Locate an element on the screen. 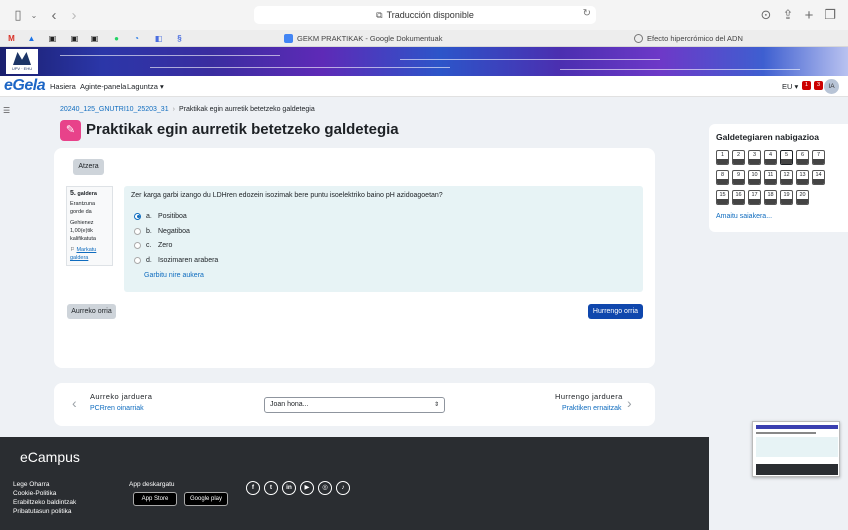 The width and height of the screenshot is (848, 530). quiz-nav-question-15: 15 is located at coordinates (722, 197).